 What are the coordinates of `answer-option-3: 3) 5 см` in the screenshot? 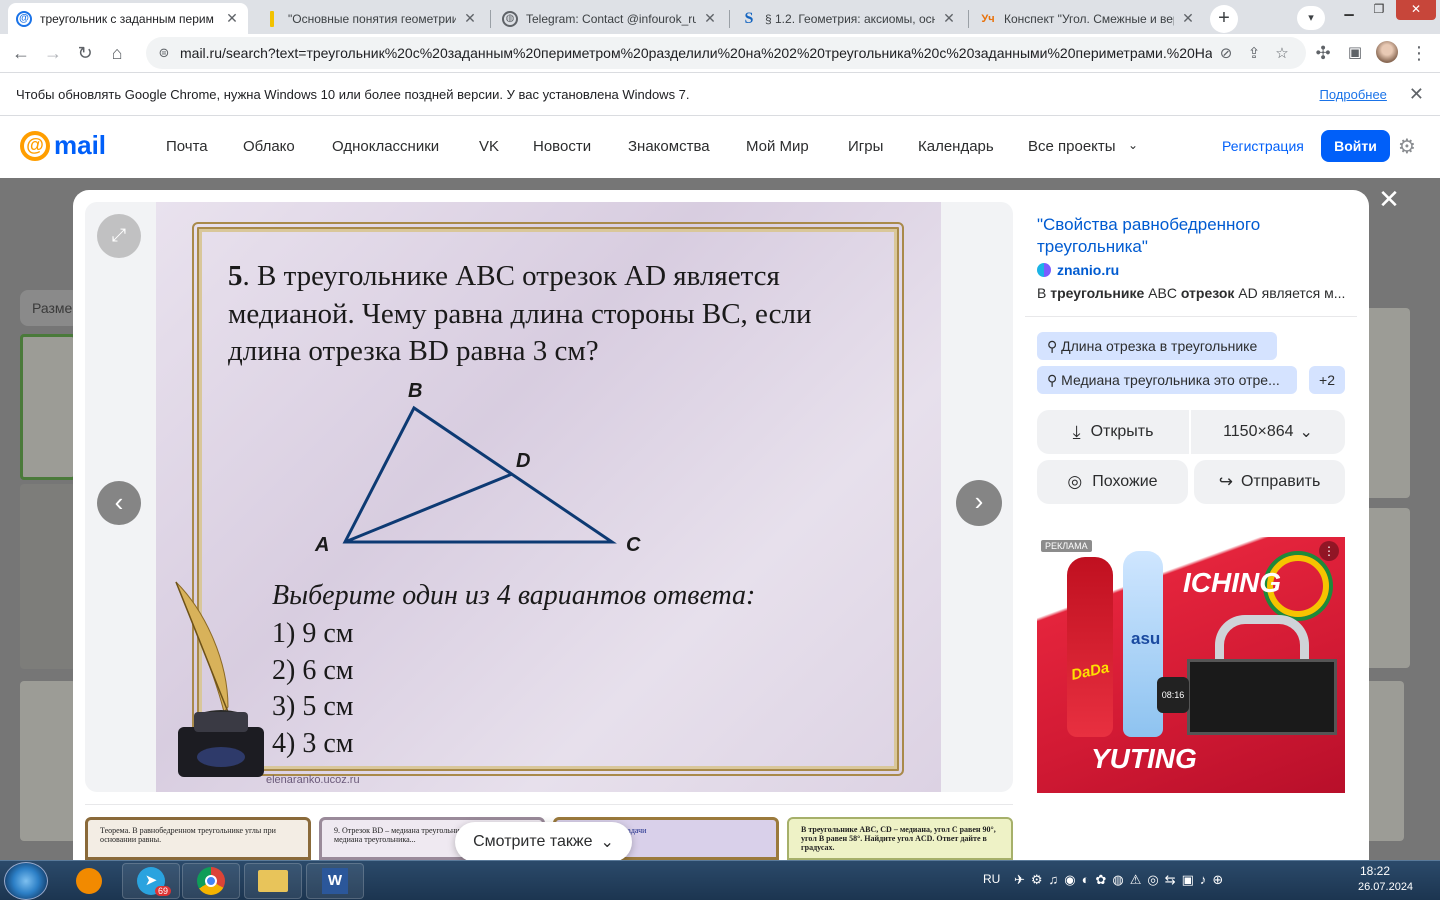 It's located at (313, 706).